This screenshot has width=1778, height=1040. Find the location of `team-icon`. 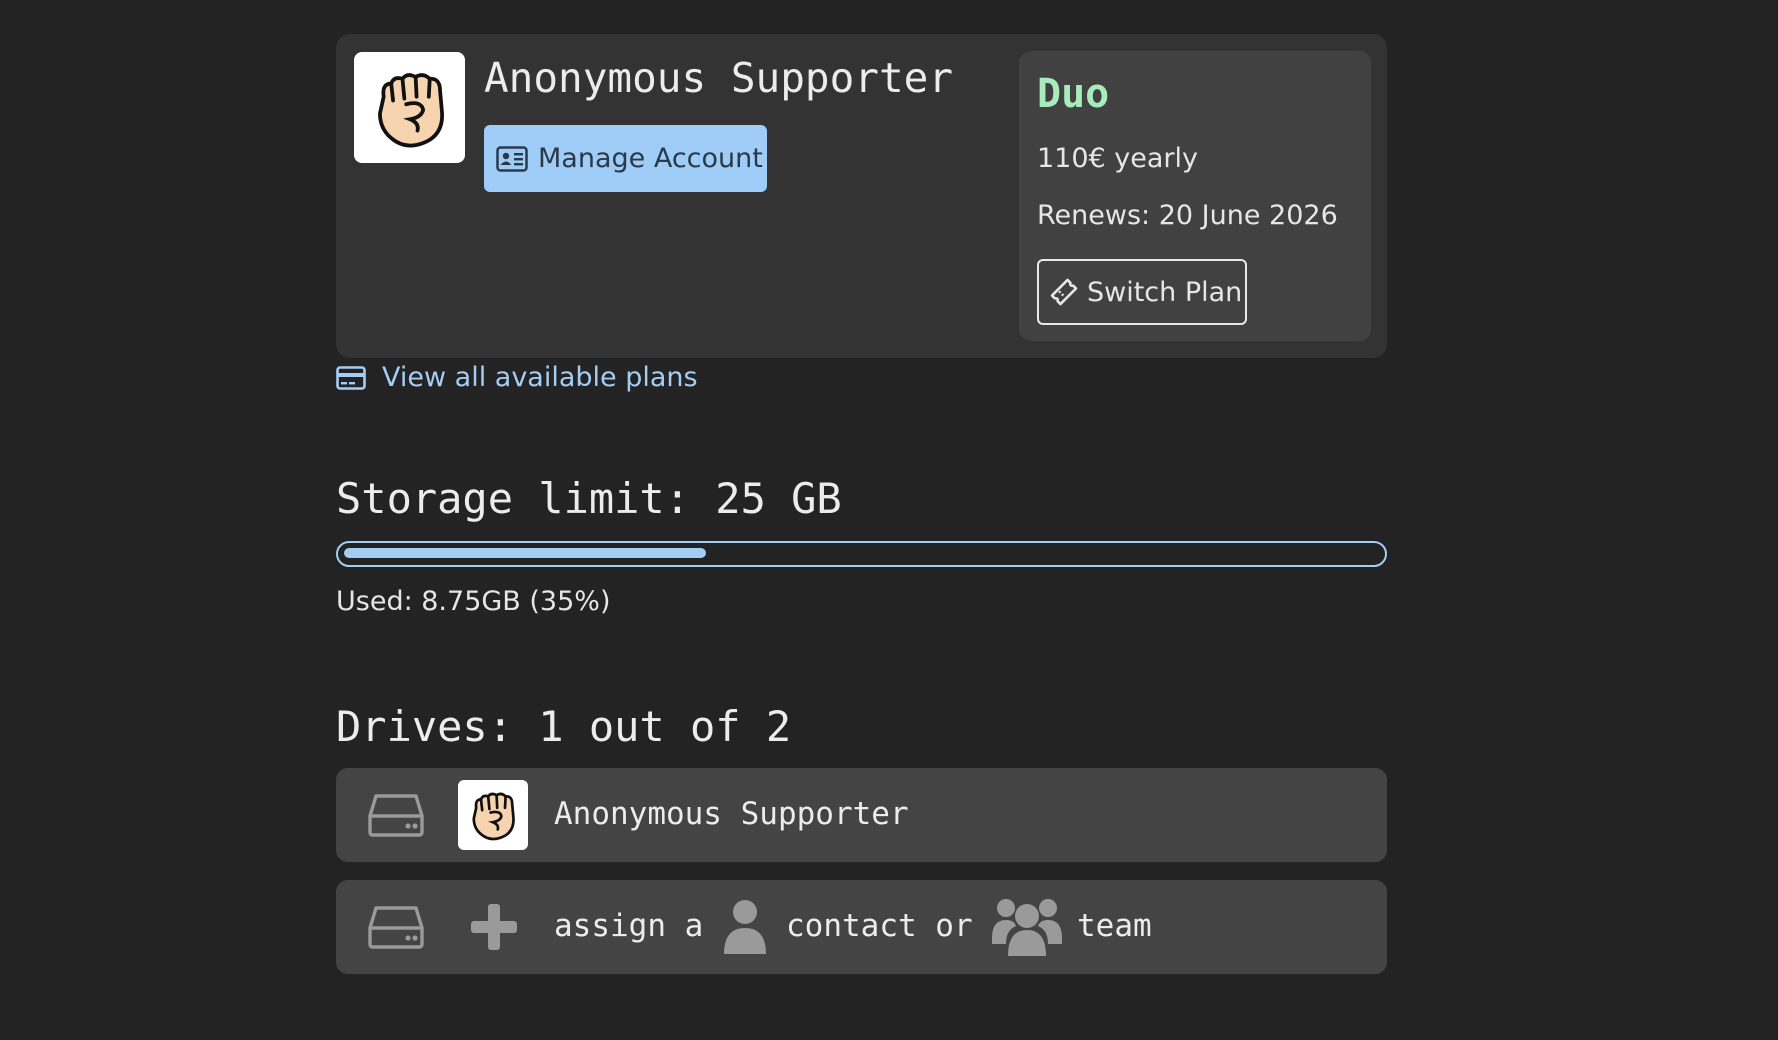

team-icon is located at coordinates (1027, 926).